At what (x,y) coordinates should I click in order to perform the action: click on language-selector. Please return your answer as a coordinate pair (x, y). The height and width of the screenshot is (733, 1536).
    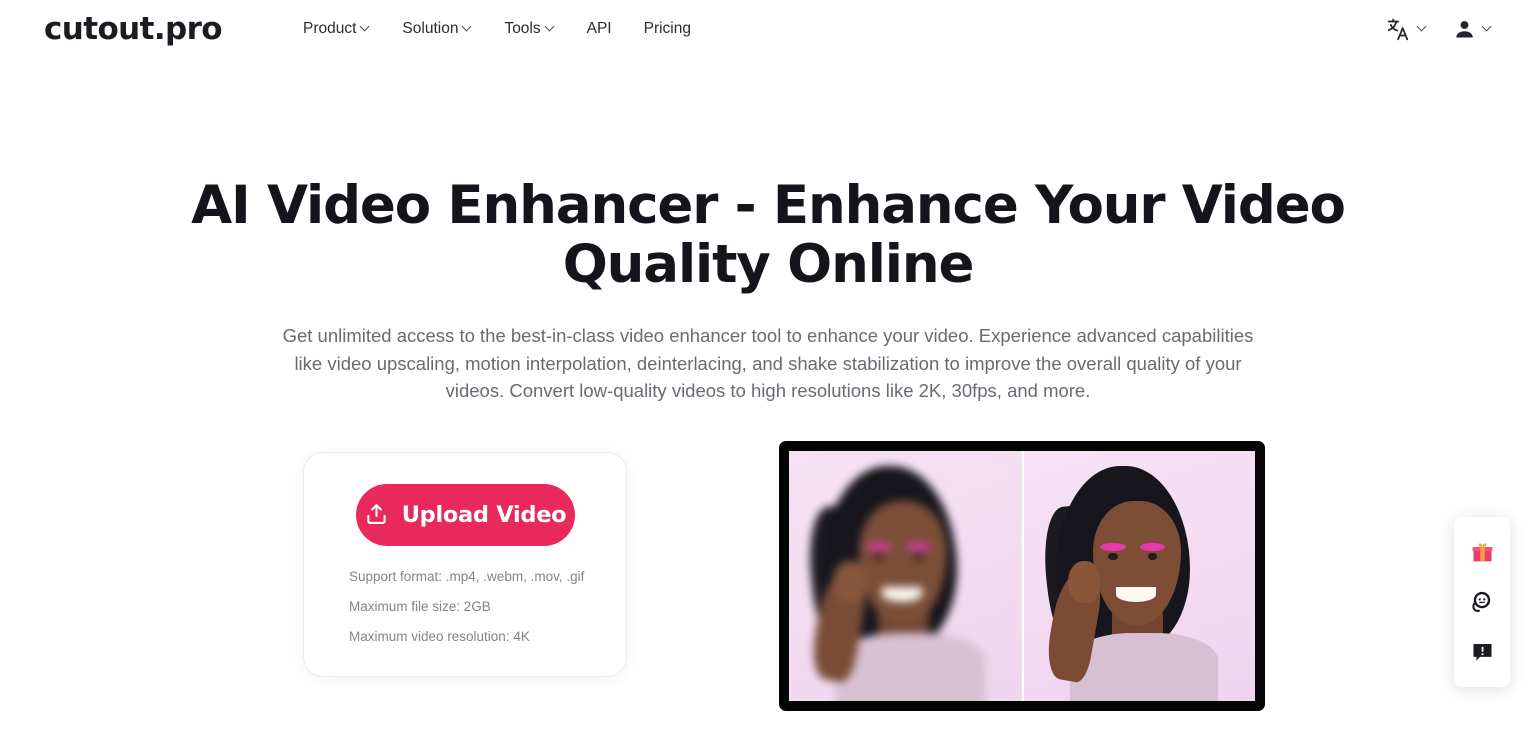
    Looking at the image, I should click on (1406, 29).